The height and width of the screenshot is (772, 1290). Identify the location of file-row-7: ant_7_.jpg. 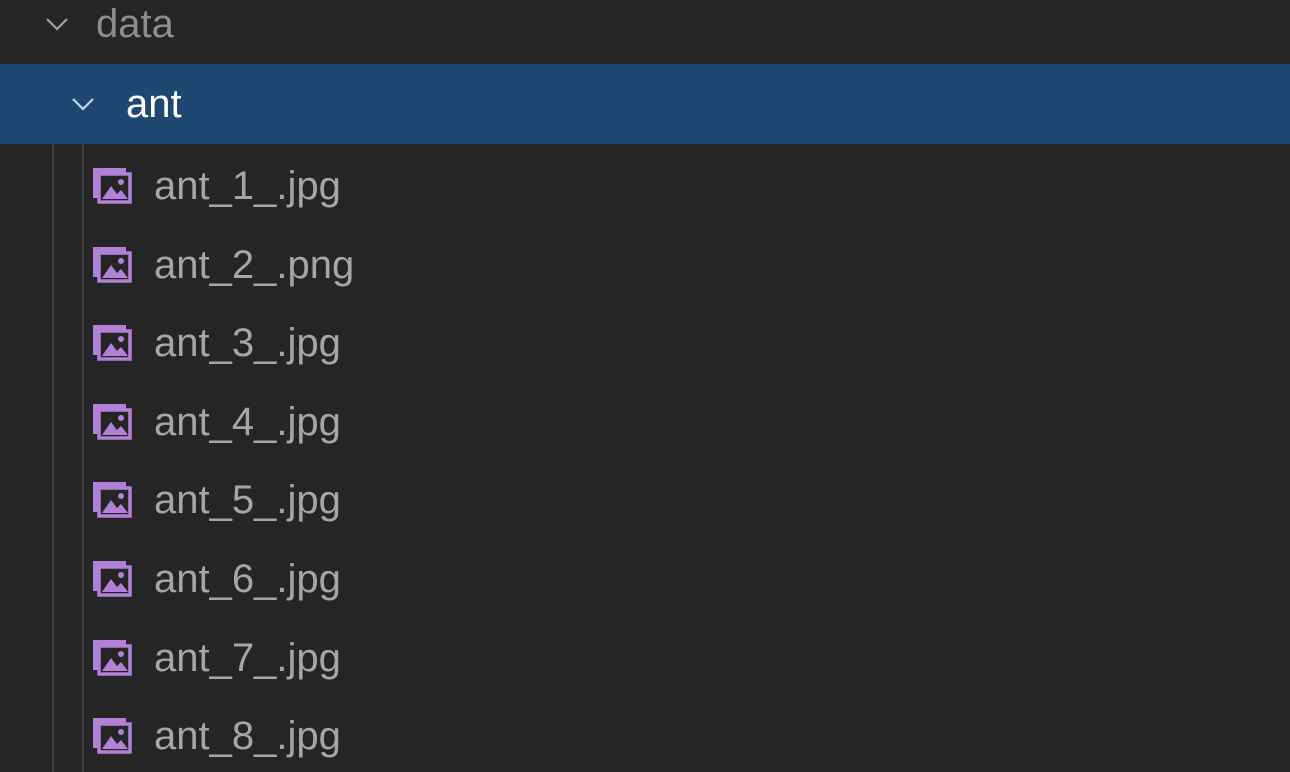
(645, 658).